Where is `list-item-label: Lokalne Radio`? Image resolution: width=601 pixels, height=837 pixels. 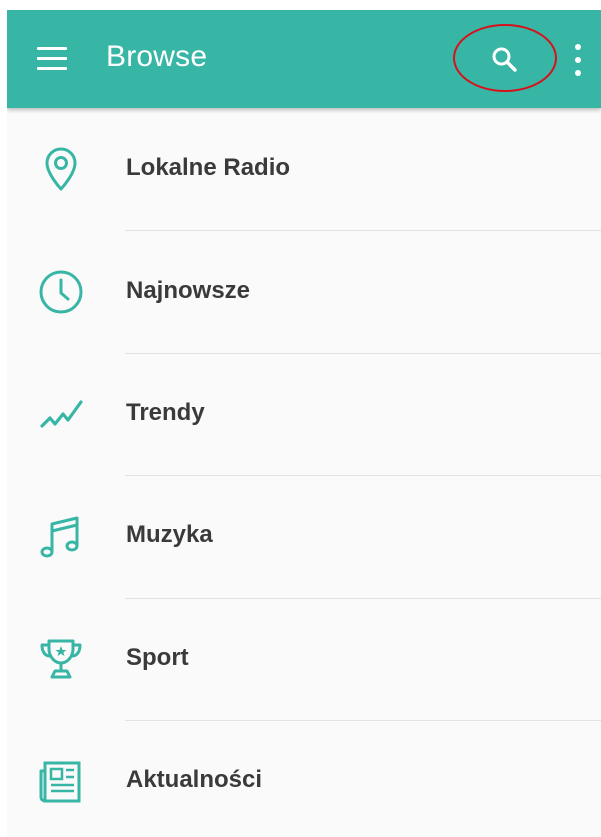 list-item-label: Lokalne Radio is located at coordinates (208, 167).